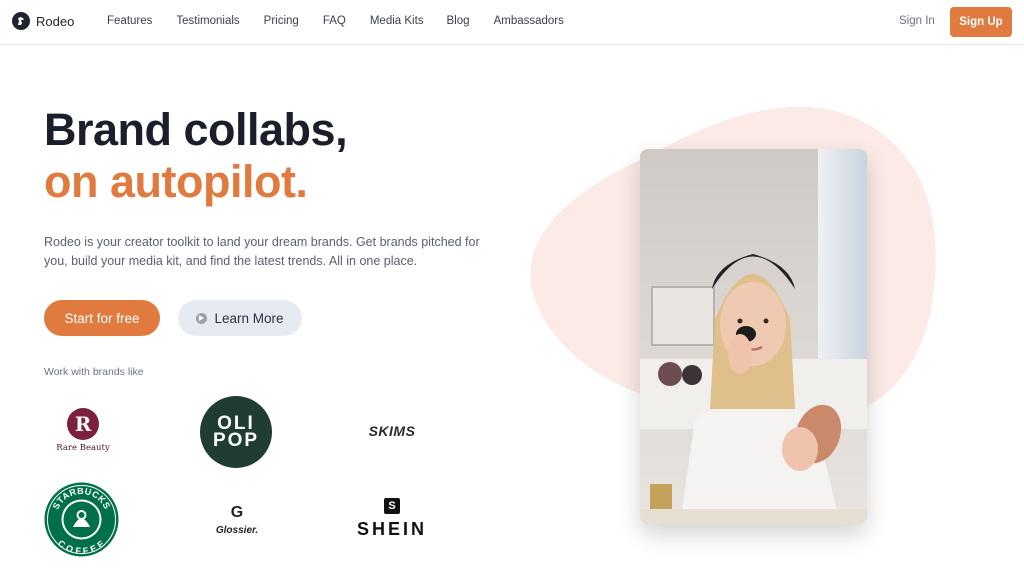 The width and height of the screenshot is (1024, 576). I want to click on headline-line-1: Brand collabs,, so click(199, 130).